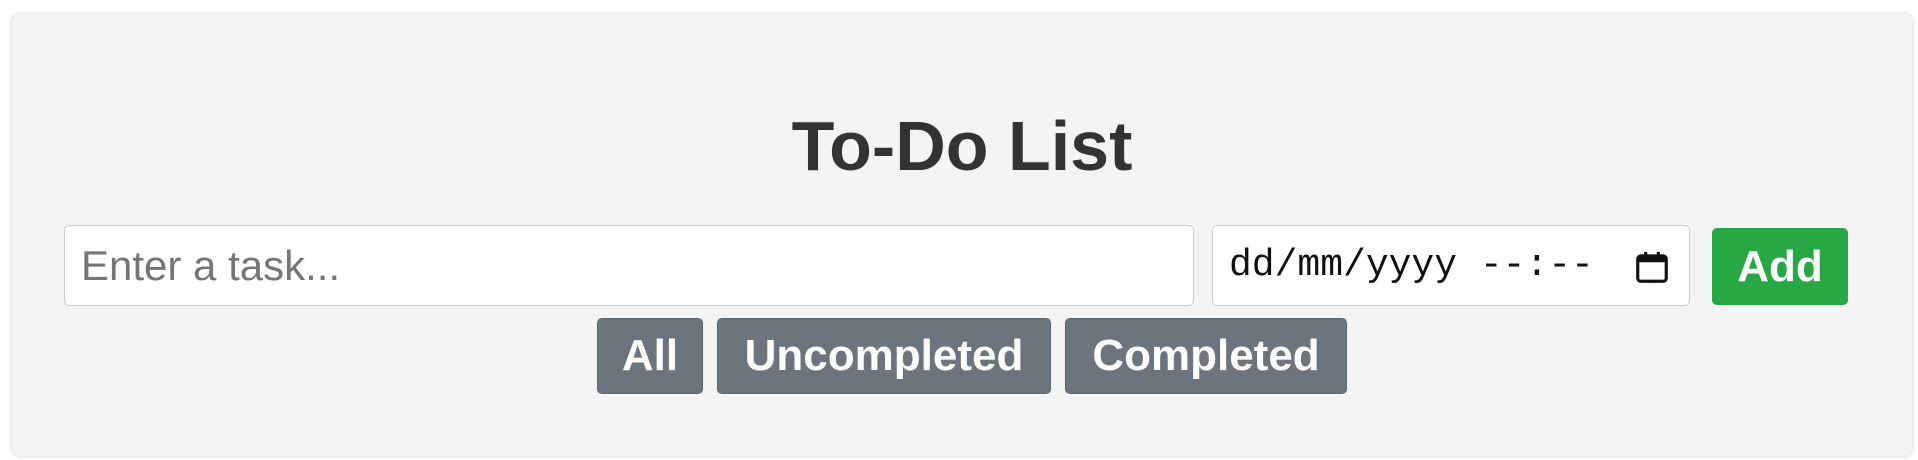  I want to click on filter-completed-button: Completed, so click(1206, 356).